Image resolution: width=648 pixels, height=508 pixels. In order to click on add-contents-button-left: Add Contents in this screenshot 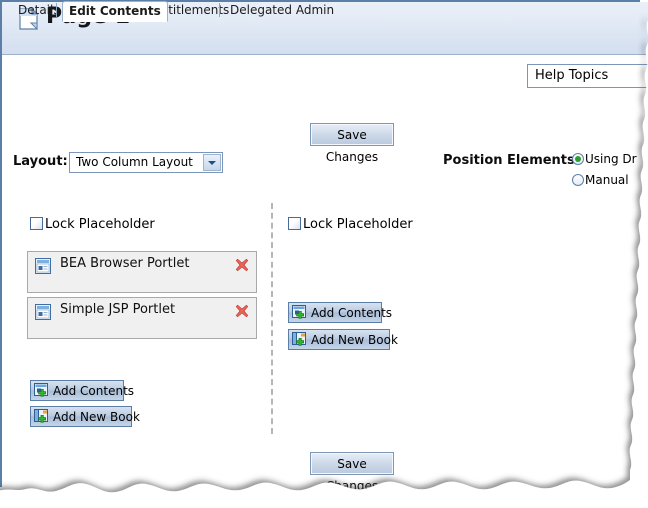, I will do `click(82, 390)`.